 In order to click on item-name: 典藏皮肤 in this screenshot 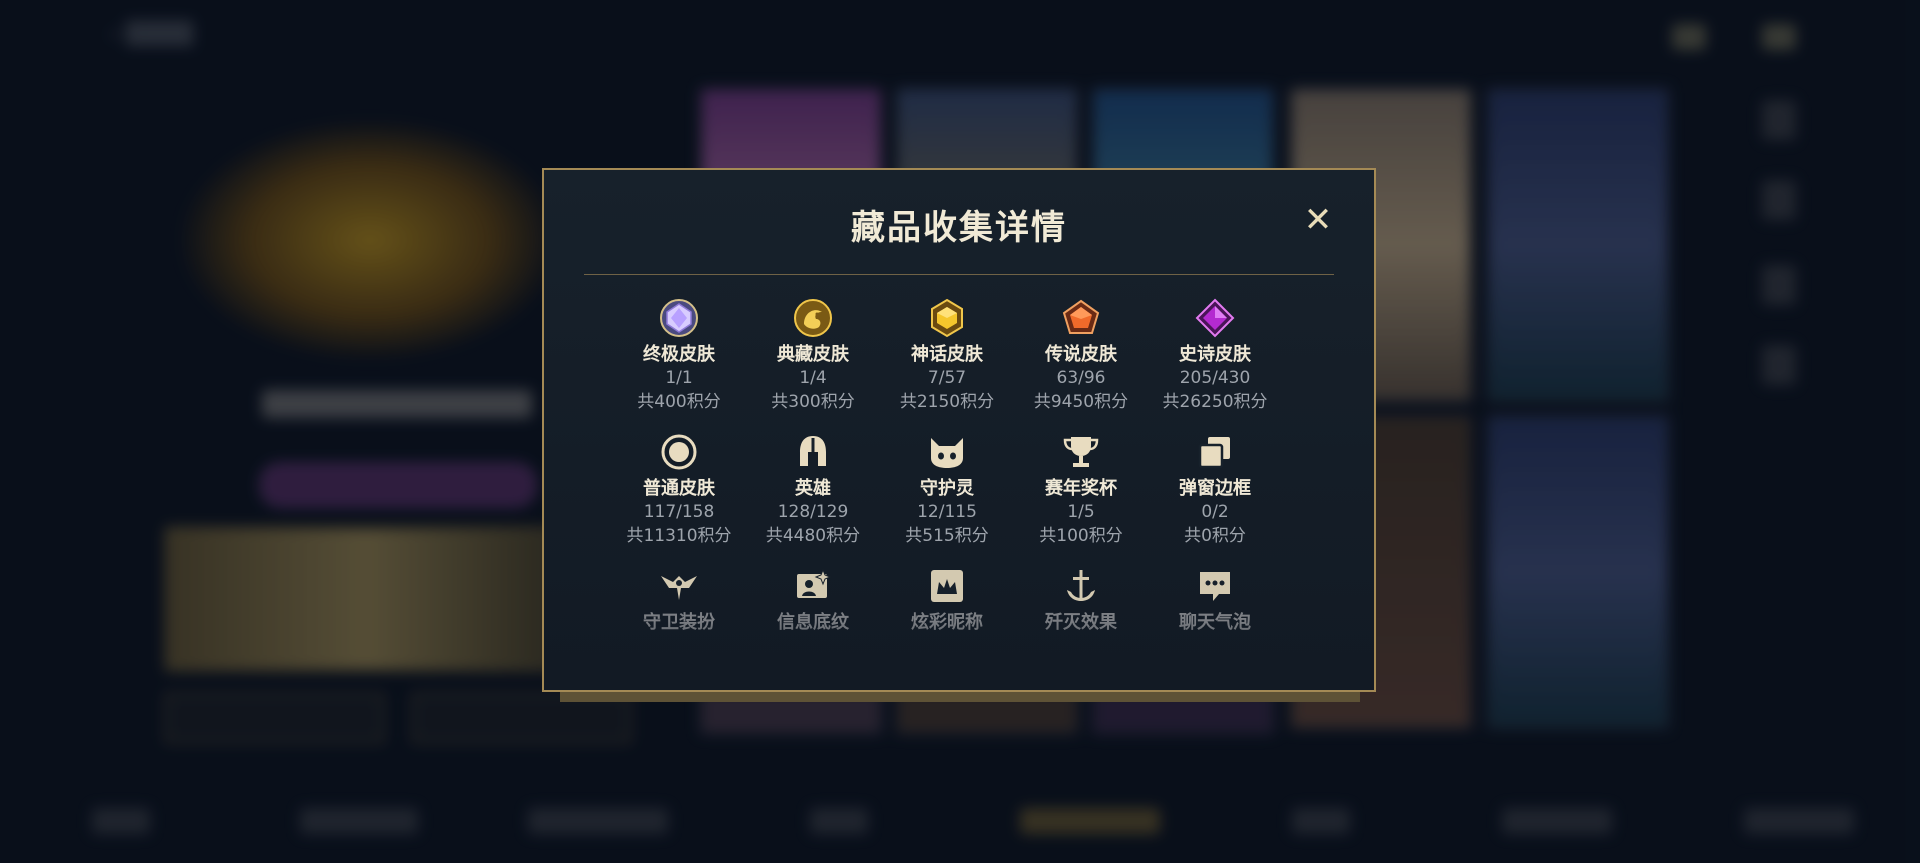, I will do `click(813, 354)`.